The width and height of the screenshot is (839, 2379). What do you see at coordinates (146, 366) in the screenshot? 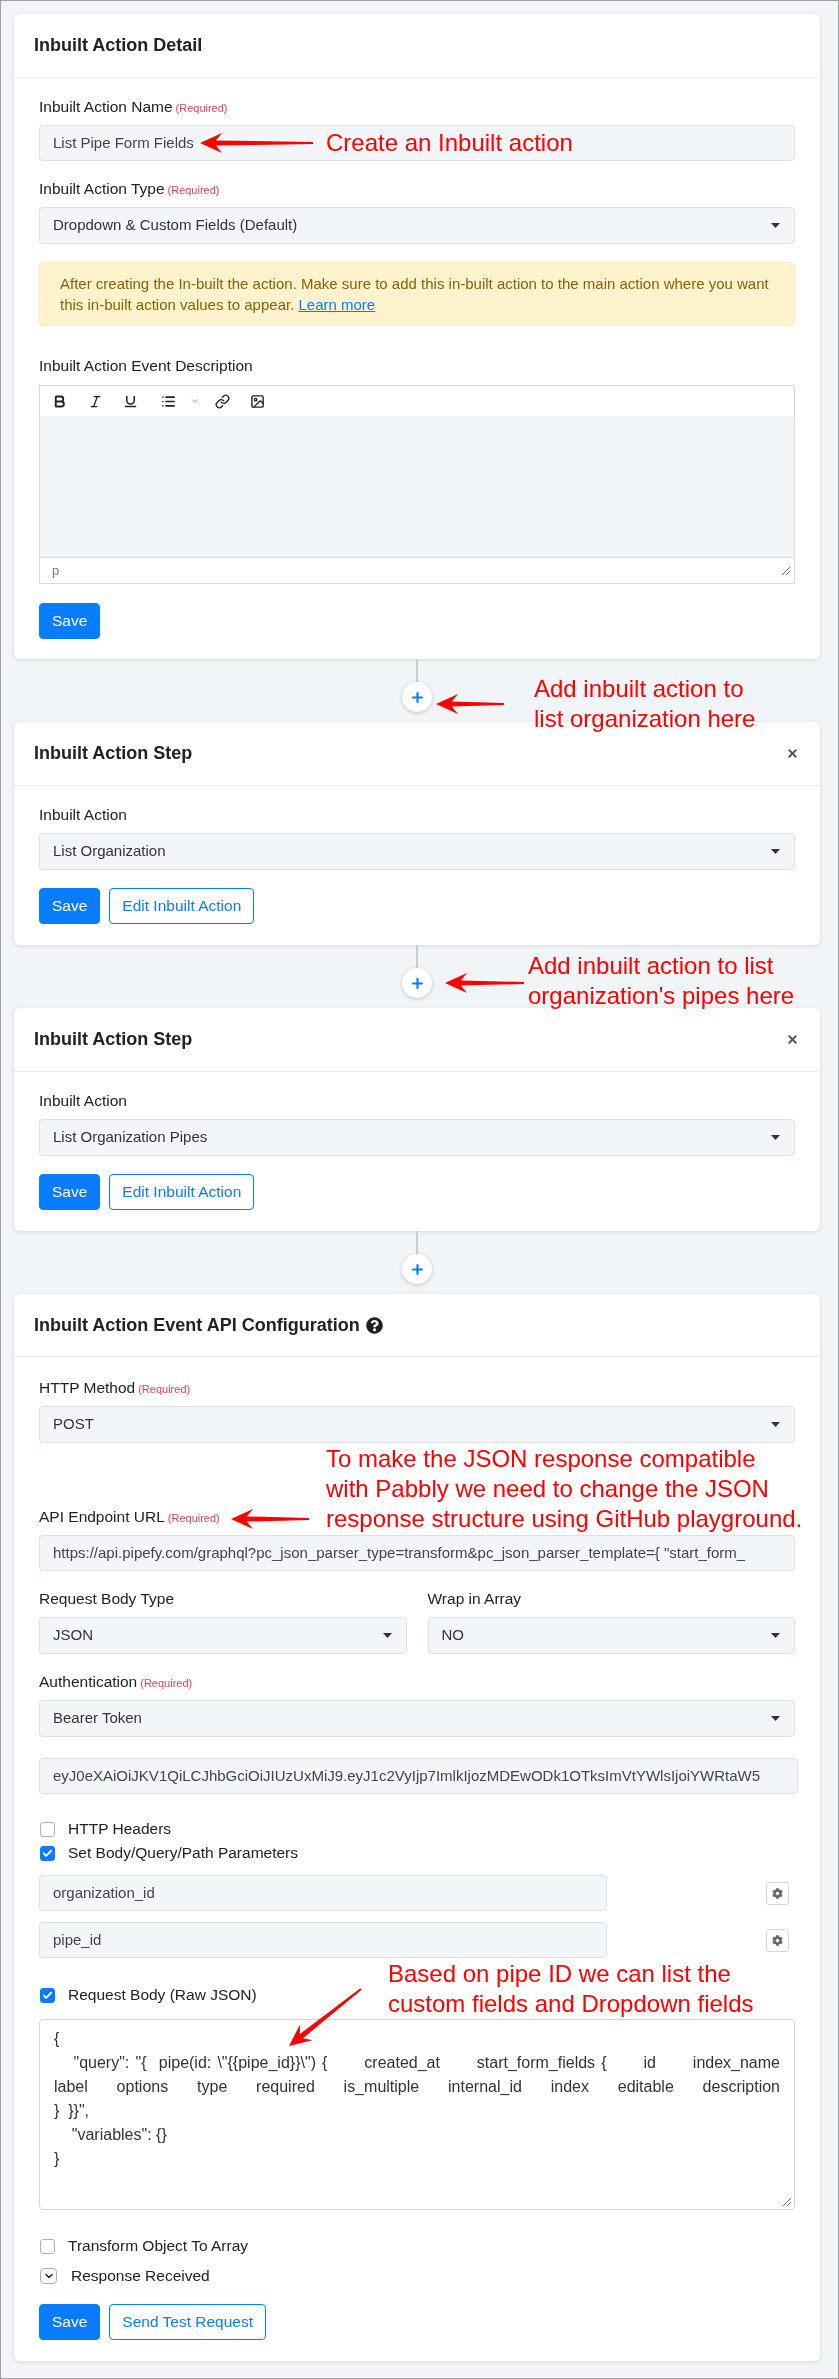
I see `field-label: Inbuilt Action Event Description` at bounding box center [146, 366].